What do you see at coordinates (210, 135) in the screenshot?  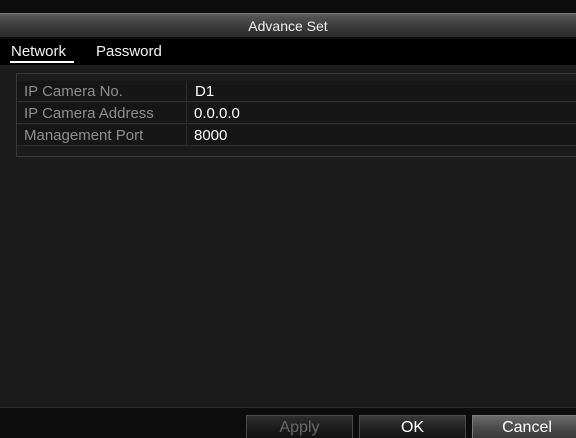 I see `management-port-field: 8000` at bounding box center [210, 135].